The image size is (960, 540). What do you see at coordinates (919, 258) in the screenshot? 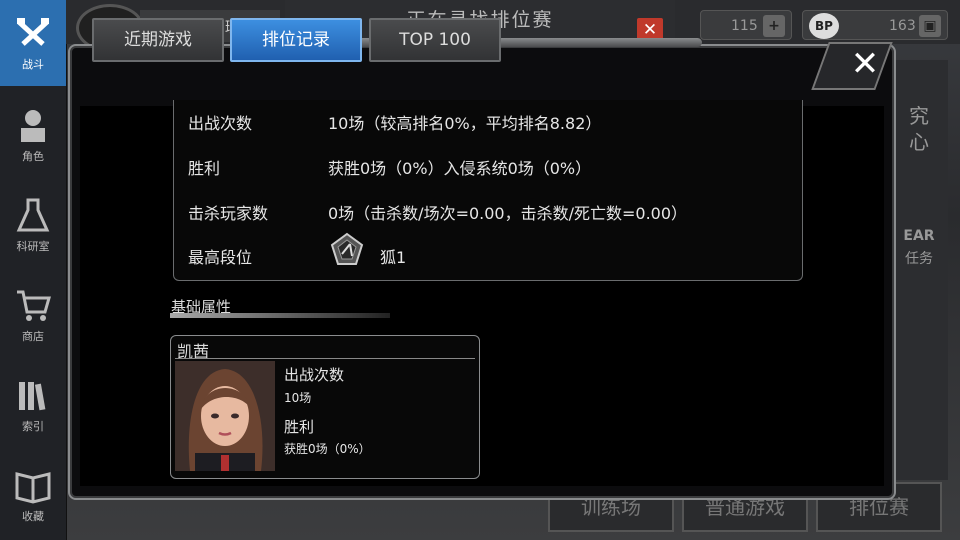
I see `right-label: 任务` at bounding box center [919, 258].